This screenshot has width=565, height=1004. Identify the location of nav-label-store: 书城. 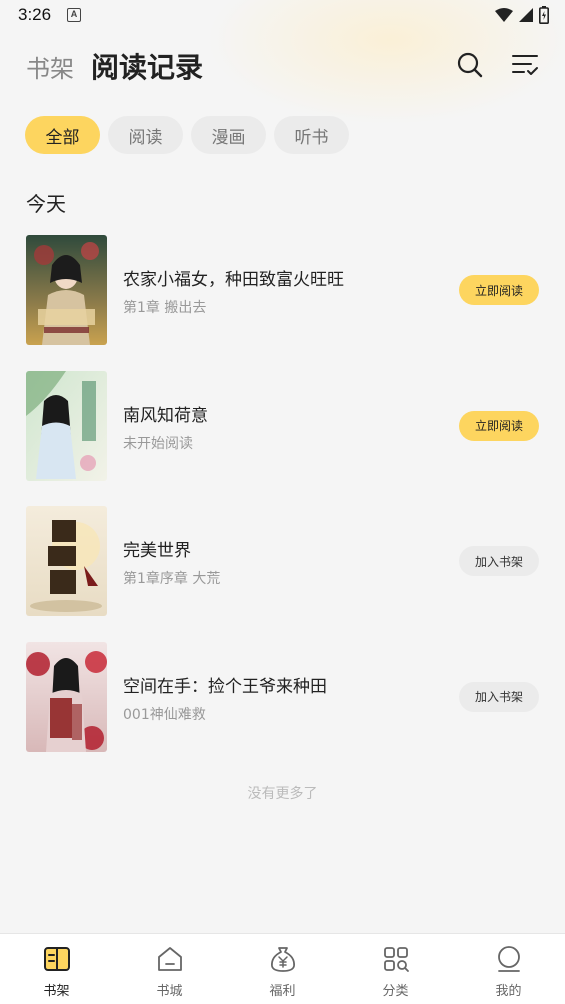
(169, 991).